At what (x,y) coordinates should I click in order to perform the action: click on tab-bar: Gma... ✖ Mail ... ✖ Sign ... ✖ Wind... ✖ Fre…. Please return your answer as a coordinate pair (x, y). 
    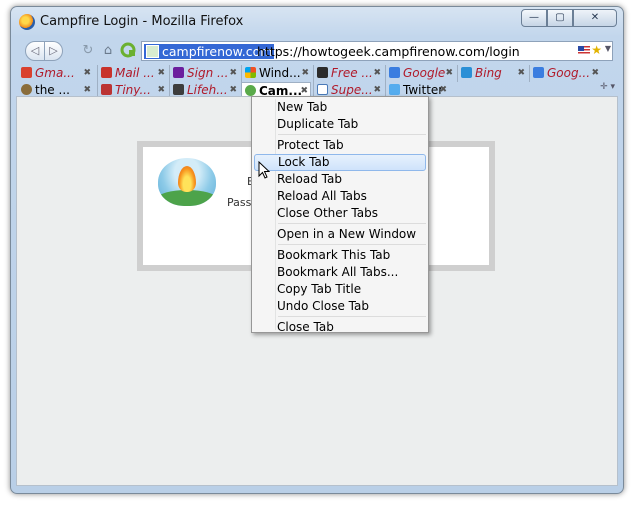
    Looking at the image, I should click on (318, 82).